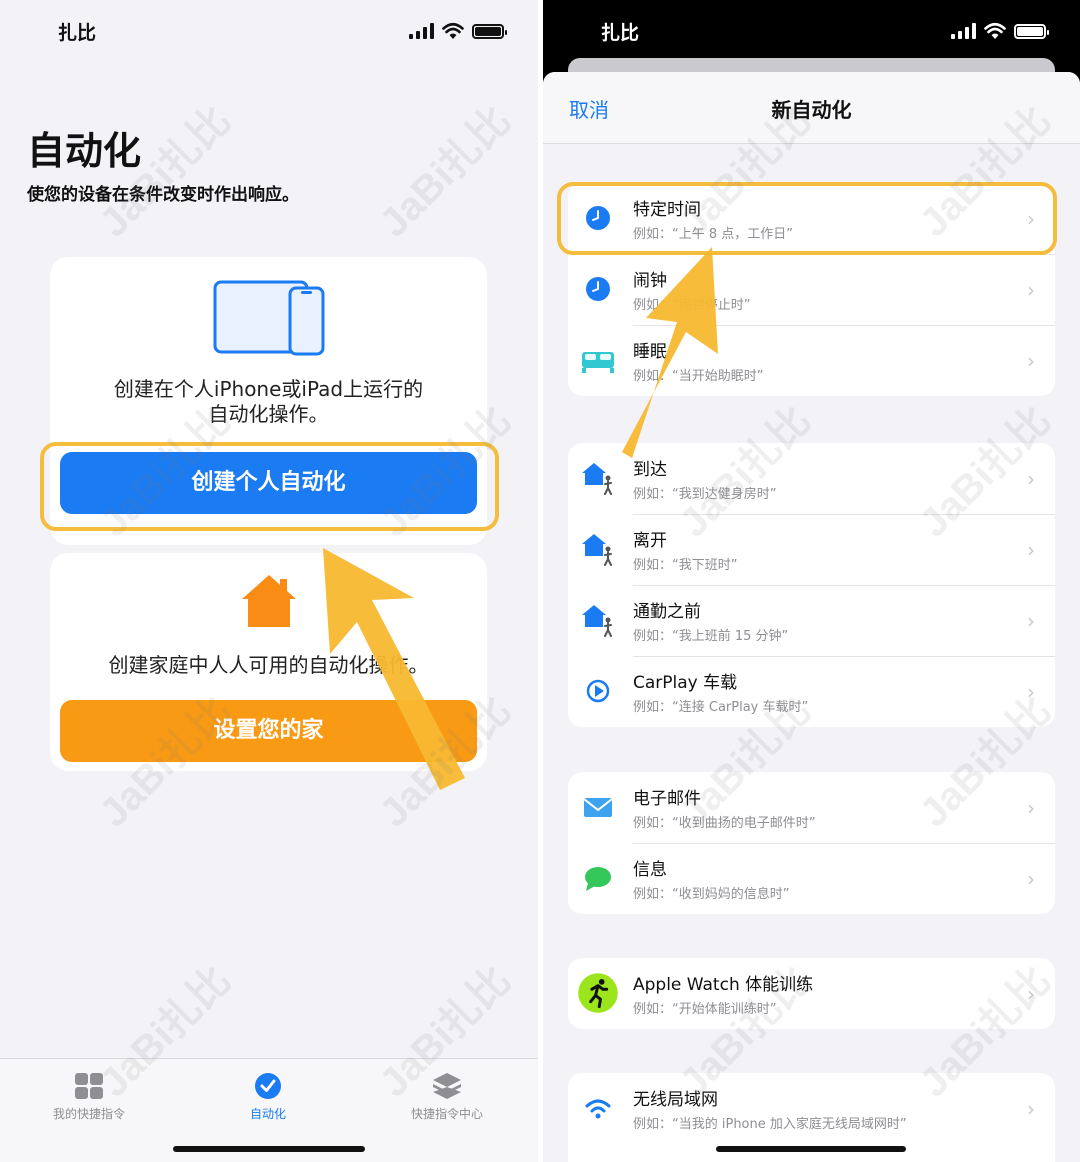 The width and height of the screenshot is (1080, 1162). I want to click on row-title: CarPlay 车载, so click(685, 683).